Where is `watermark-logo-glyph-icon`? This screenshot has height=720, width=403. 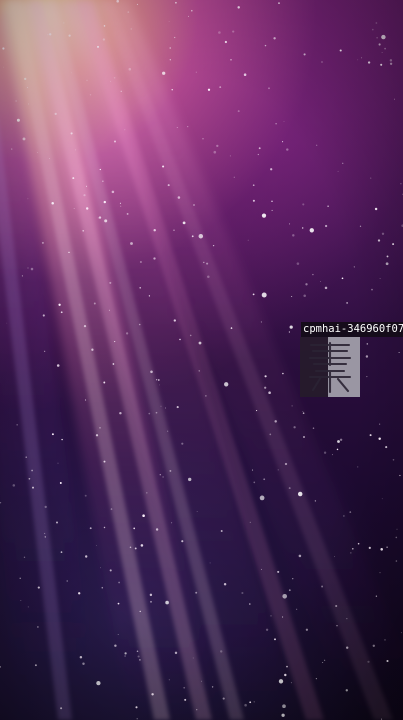 watermark-logo-glyph-icon is located at coordinates (330, 367).